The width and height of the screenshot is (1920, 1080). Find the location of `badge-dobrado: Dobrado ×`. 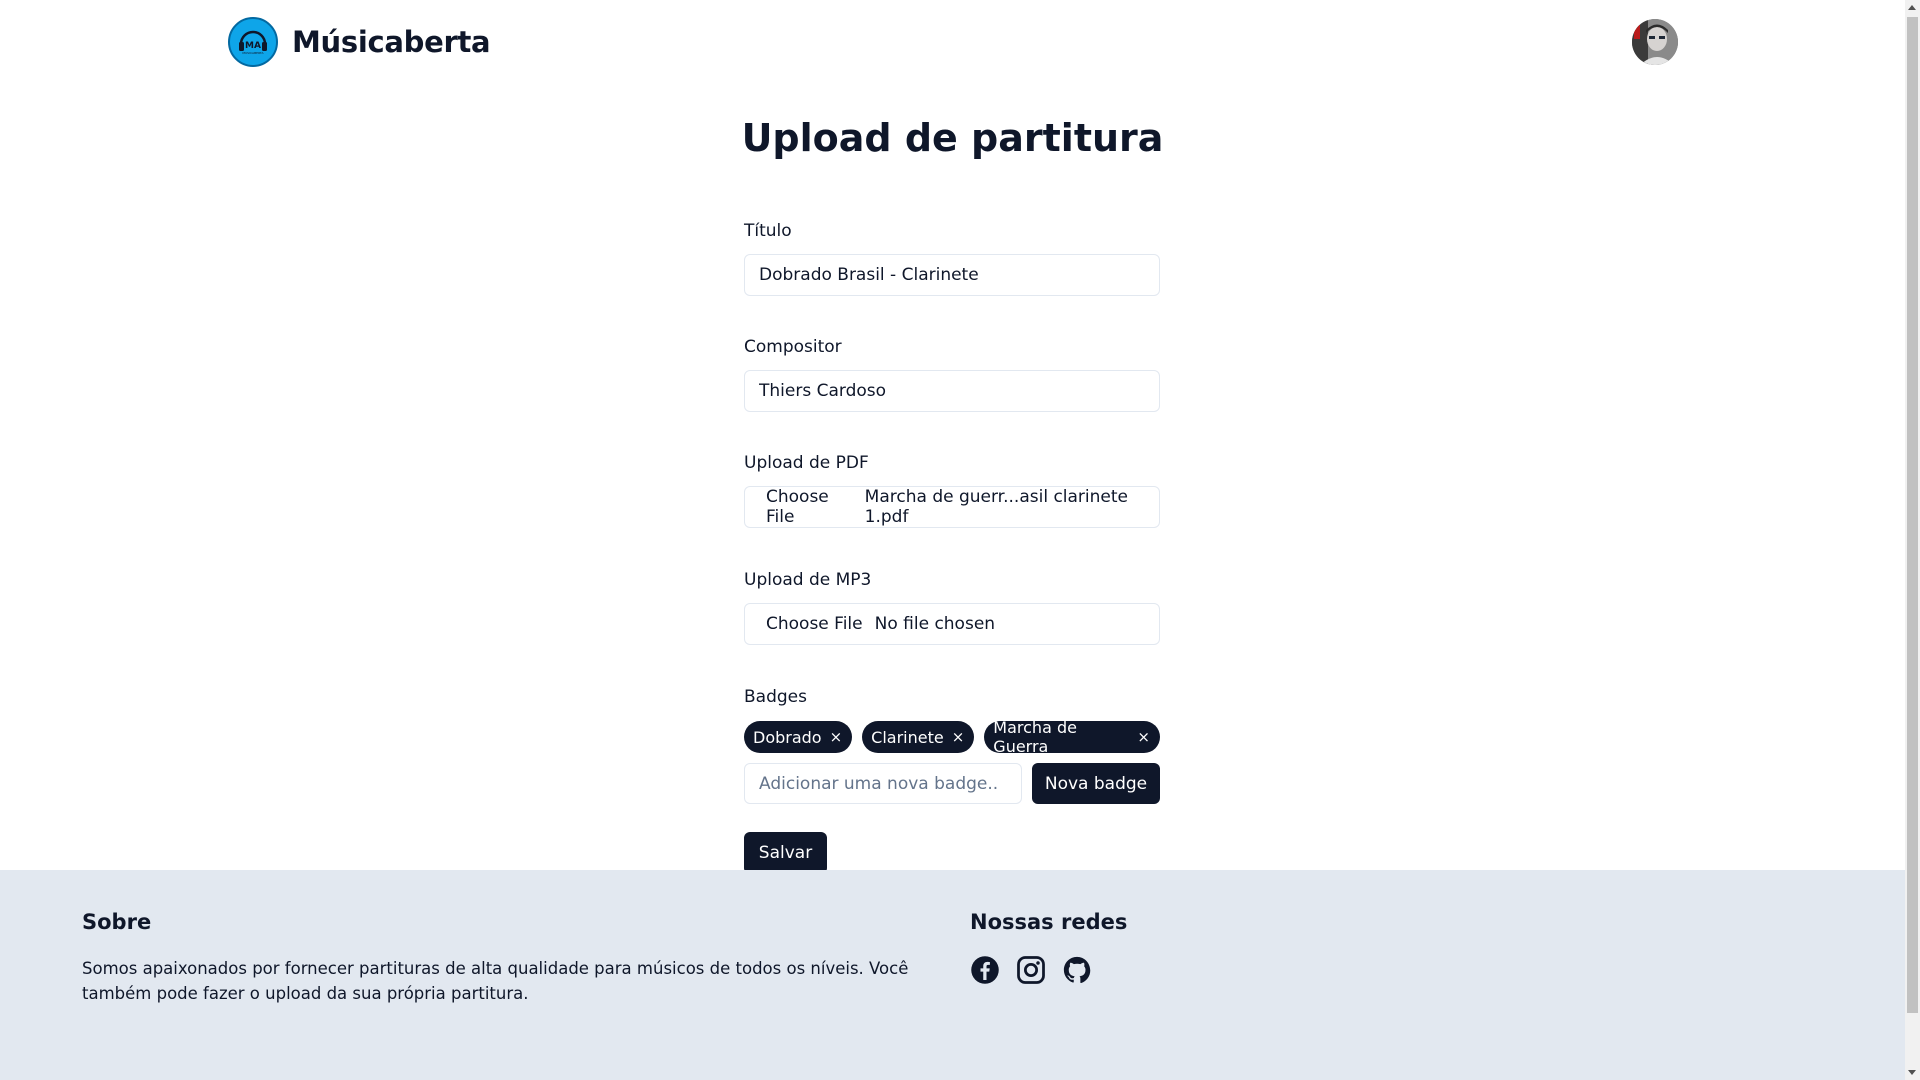

badge-dobrado: Dobrado × is located at coordinates (798, 737).